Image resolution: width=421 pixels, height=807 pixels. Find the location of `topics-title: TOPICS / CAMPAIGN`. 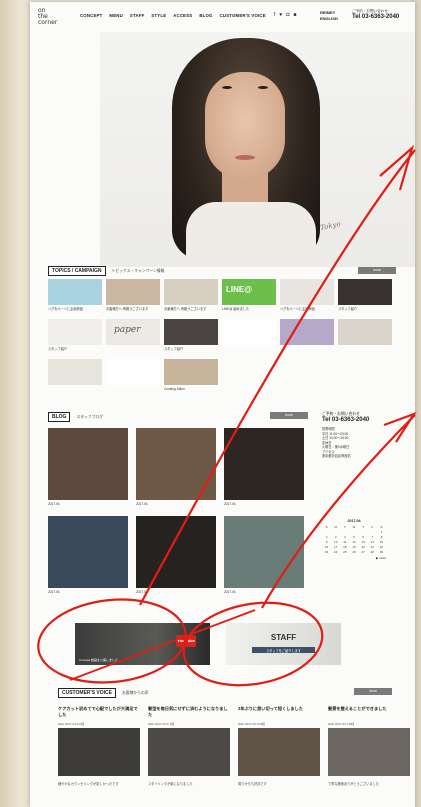

topics-title: TOPICS / CAMPAIGN is located at coordinates (77, 271).